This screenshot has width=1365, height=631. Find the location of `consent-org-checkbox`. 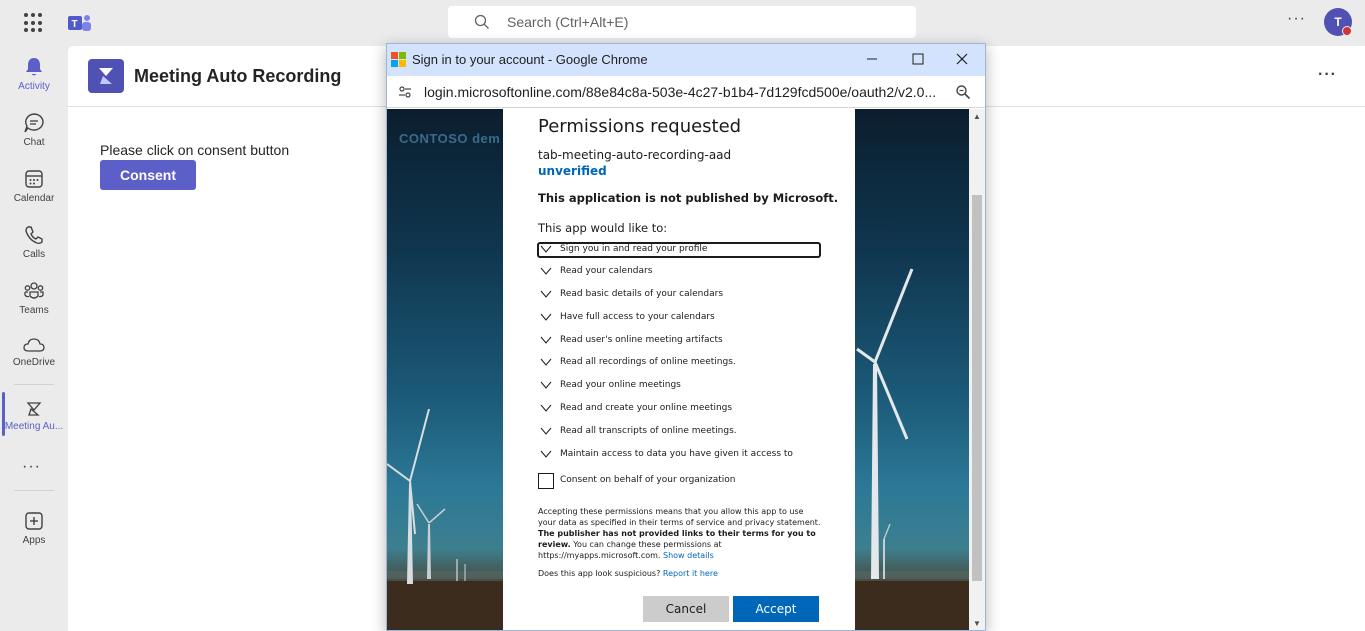

consent-org-checkbox is located at coordinates (546, 481).